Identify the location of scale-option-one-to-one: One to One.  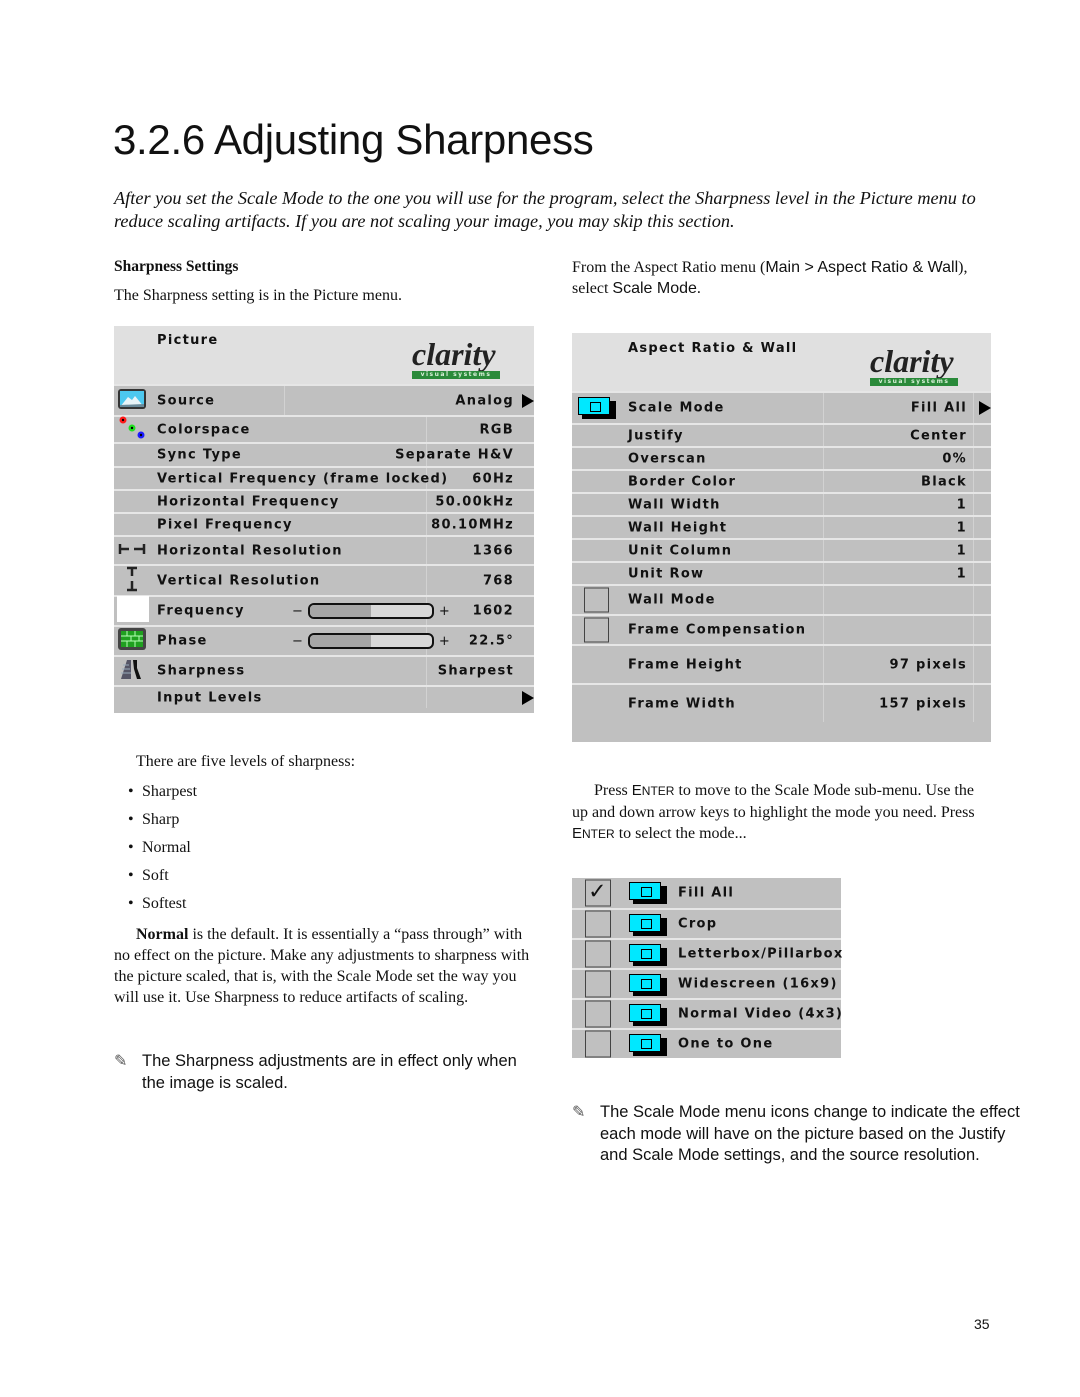
(706, 1043).